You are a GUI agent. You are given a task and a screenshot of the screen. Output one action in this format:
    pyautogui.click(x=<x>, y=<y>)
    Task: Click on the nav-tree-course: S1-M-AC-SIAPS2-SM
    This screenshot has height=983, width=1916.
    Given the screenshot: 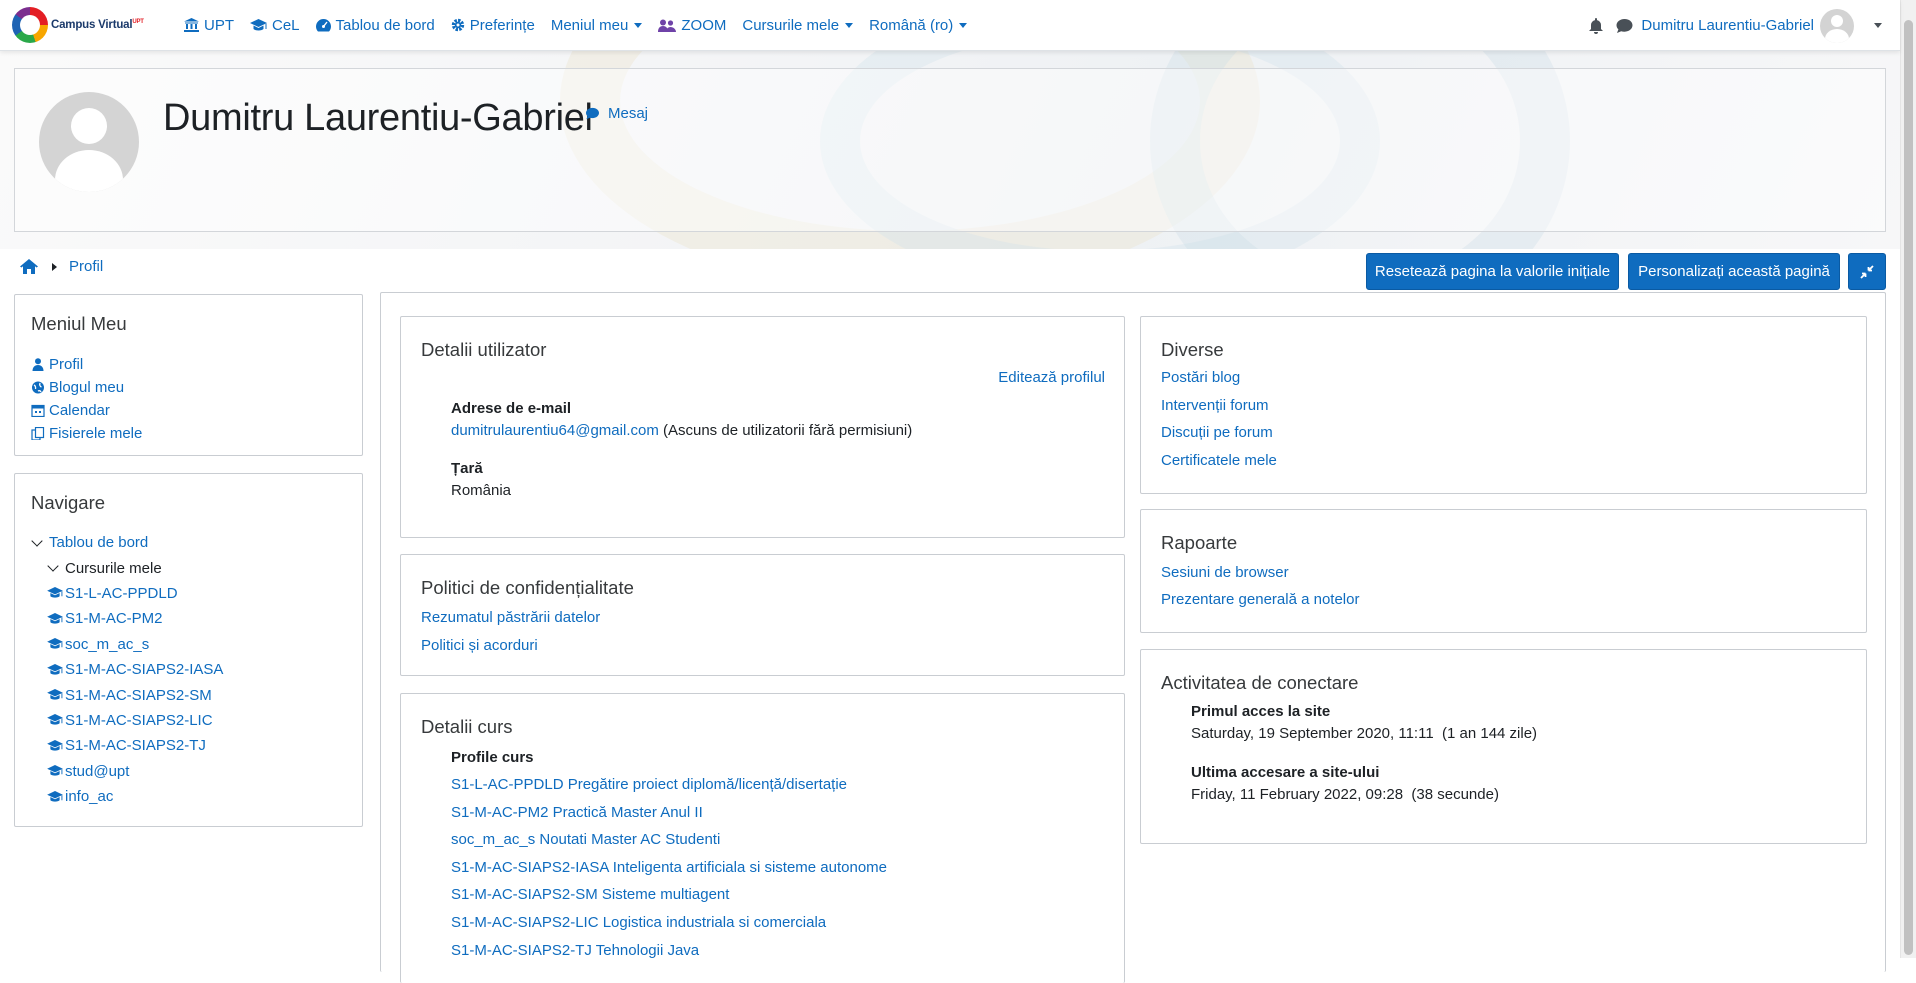 What is the action you would take?
    pyautogui.click(x=135, y=694)
    